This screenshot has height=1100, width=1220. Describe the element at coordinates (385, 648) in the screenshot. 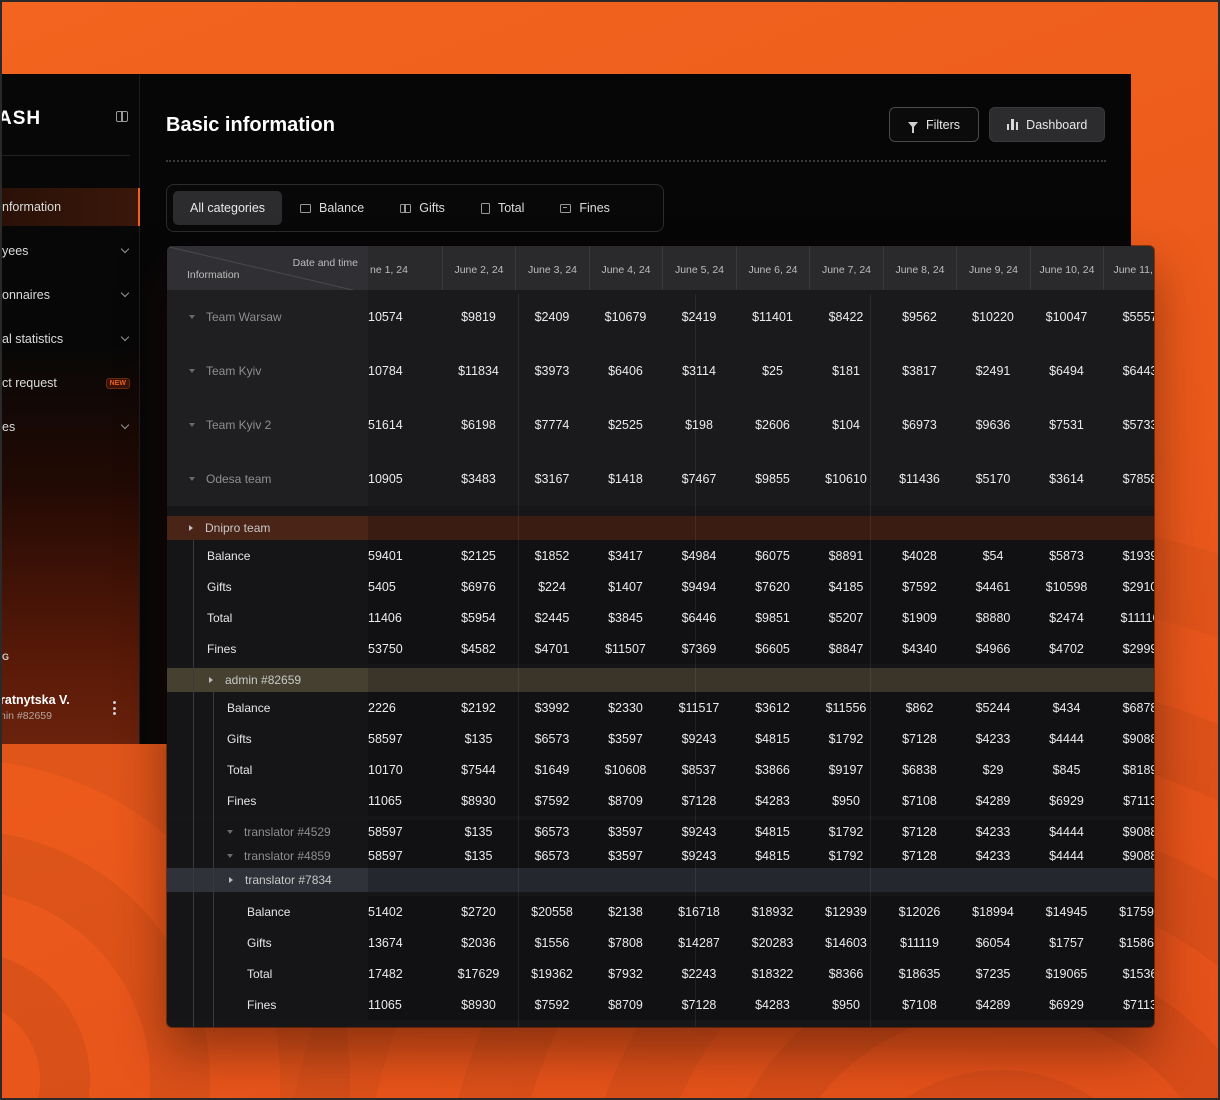

I see `value-cell: 53750` at that location.